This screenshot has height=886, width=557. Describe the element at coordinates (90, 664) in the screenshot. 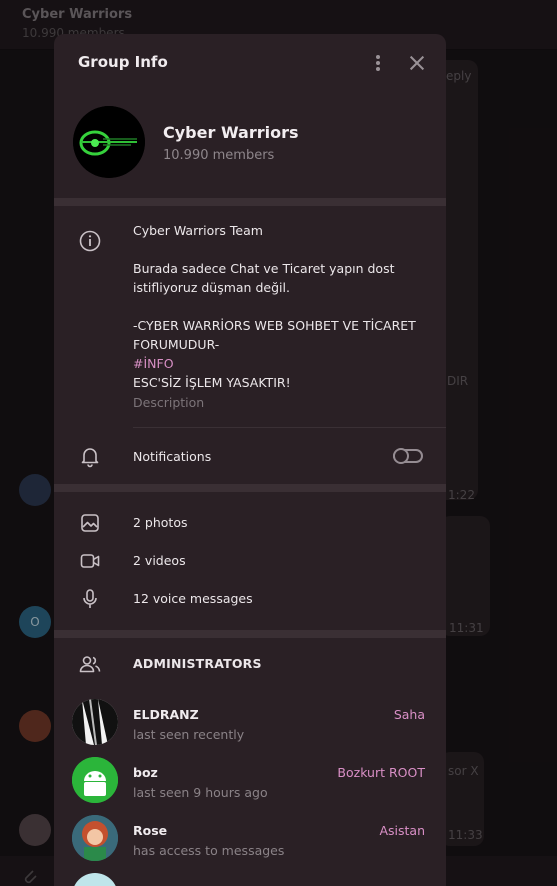

I see `users-icon` at that location.